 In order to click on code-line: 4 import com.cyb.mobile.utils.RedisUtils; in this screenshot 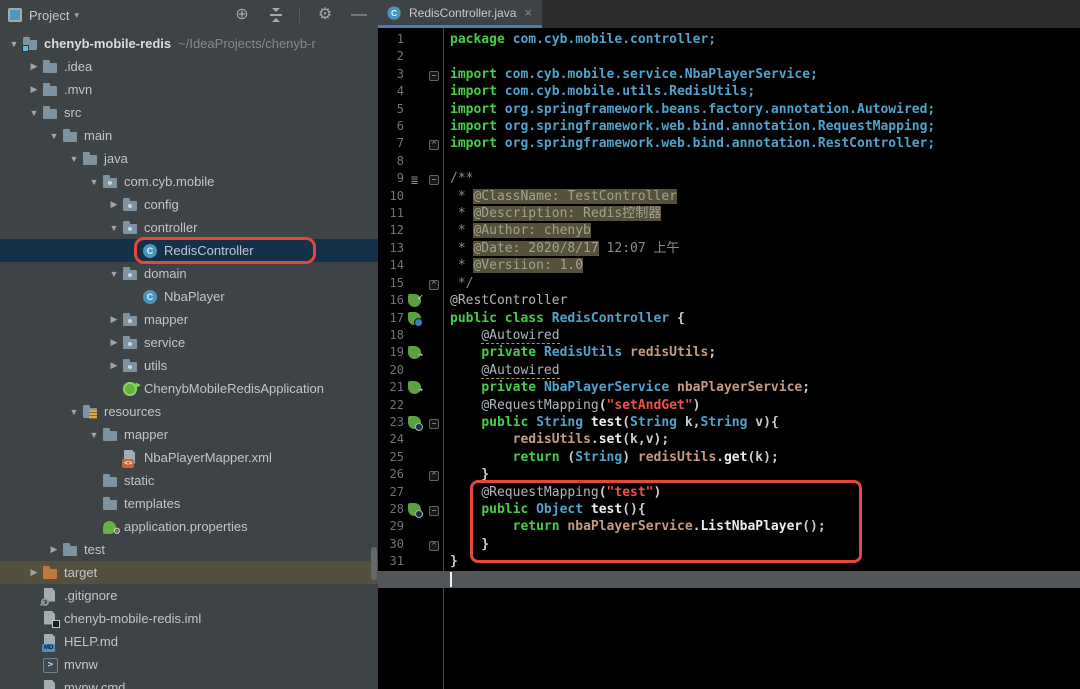, I will do `click(729, 91)`.